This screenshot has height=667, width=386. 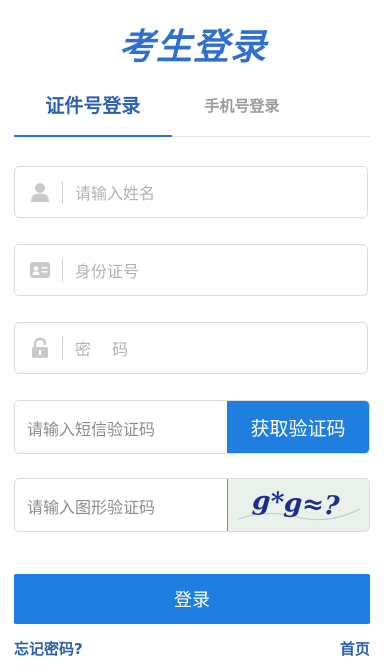 I want to click on captcha-field: g*g≈?, so click(x=192, y=505).